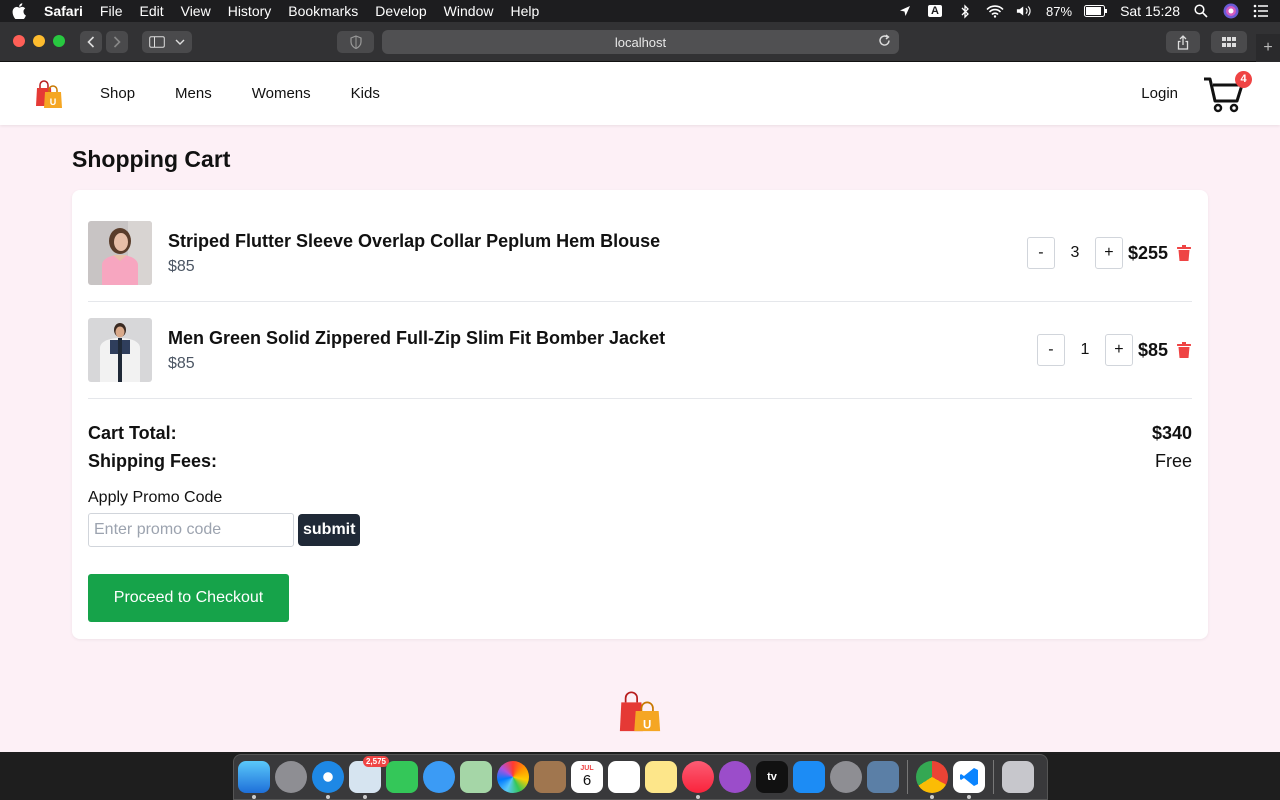 Image resolution: width=1280 pixels, height=800 pixels. I want to click on mail-badge: 2,575, so click(375, 761).